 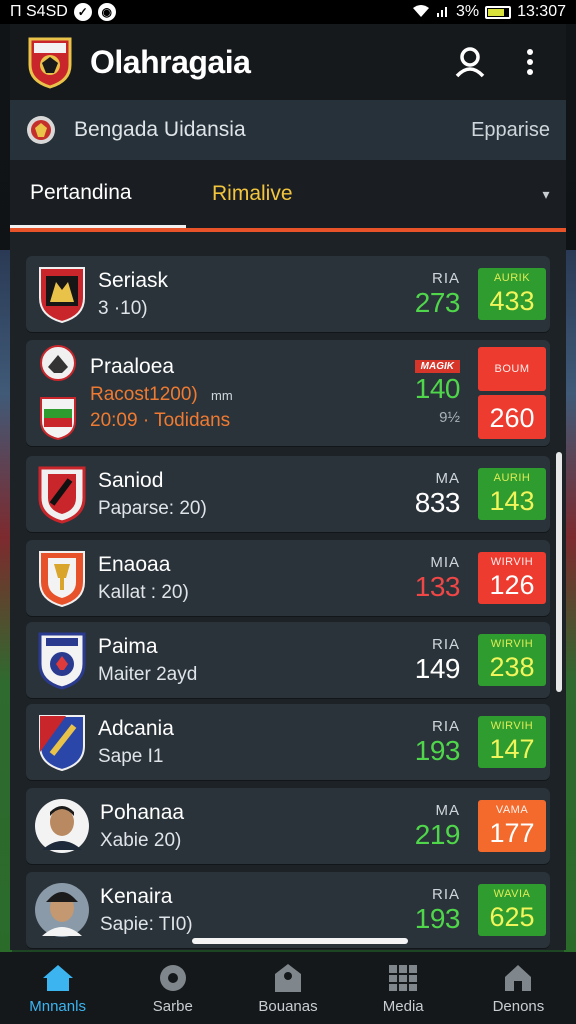 I want to click on odds-value: 273, so click(x=438, y=303).